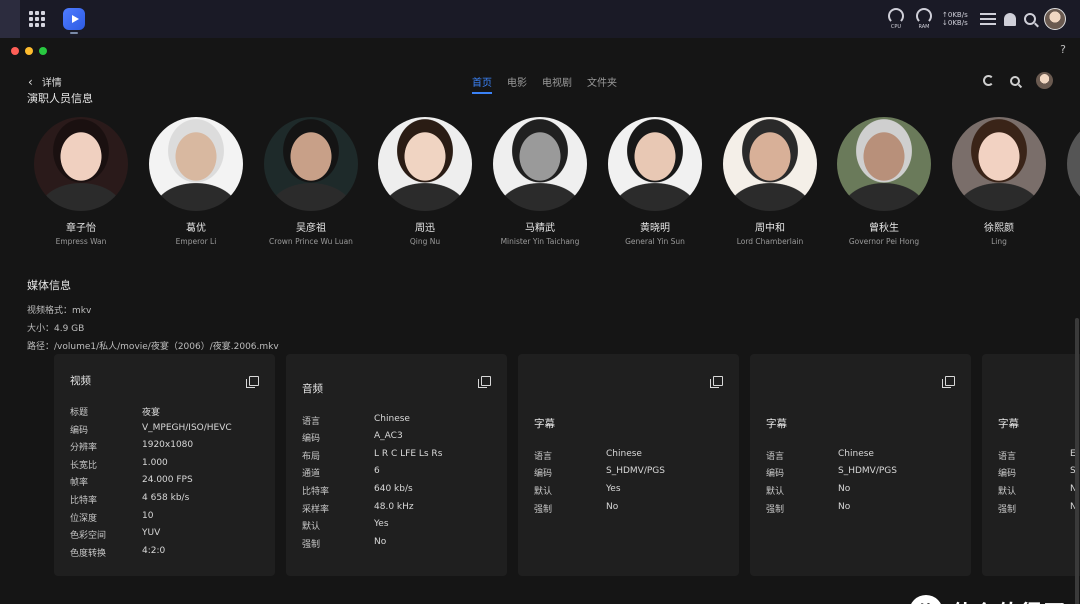 The image size is (1080, 604). Describe the element at coordinates (482, 84) in the screenshot. I see `tab-home: 首页` at that location.